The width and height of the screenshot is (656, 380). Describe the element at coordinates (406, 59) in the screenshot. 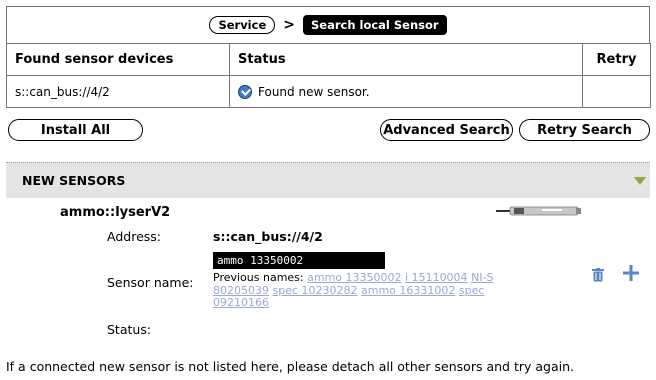

I see `column-header-status: Status` at that location.